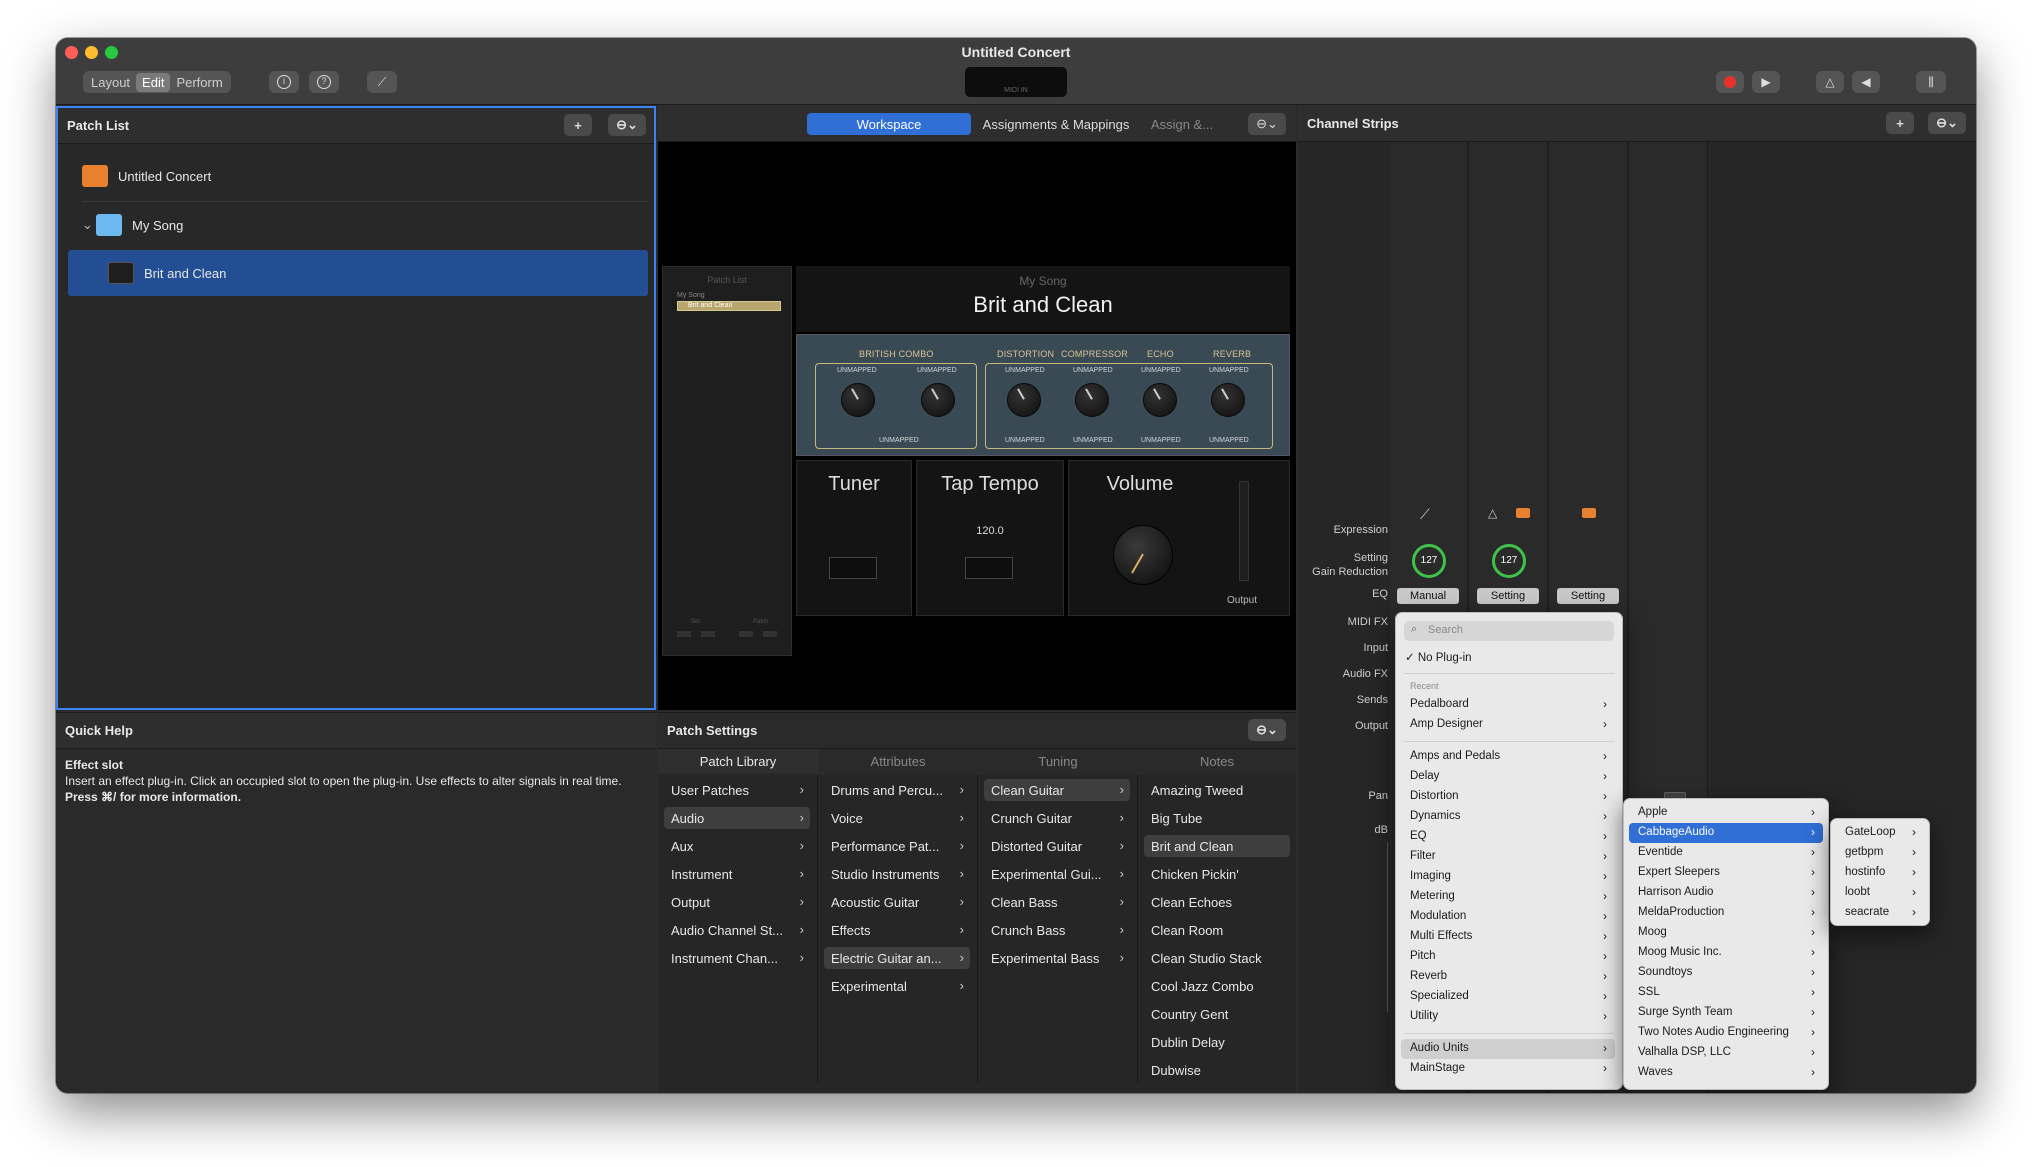 The image size is (2032, 1167). Describe the element at coordinates (1508, 957) in the screenshot. I see `menu-item-category: Pitch ›` at that location.